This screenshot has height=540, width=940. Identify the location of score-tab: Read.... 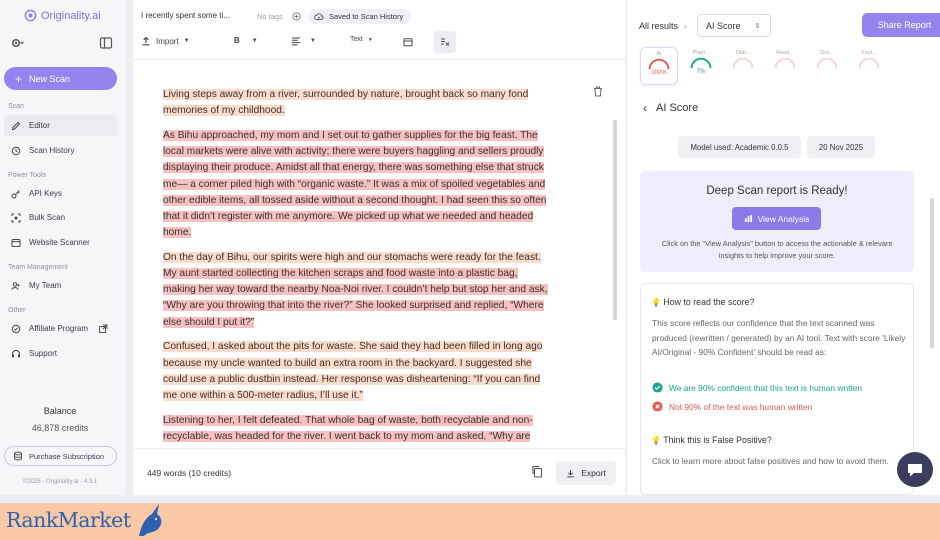
(785, 66).